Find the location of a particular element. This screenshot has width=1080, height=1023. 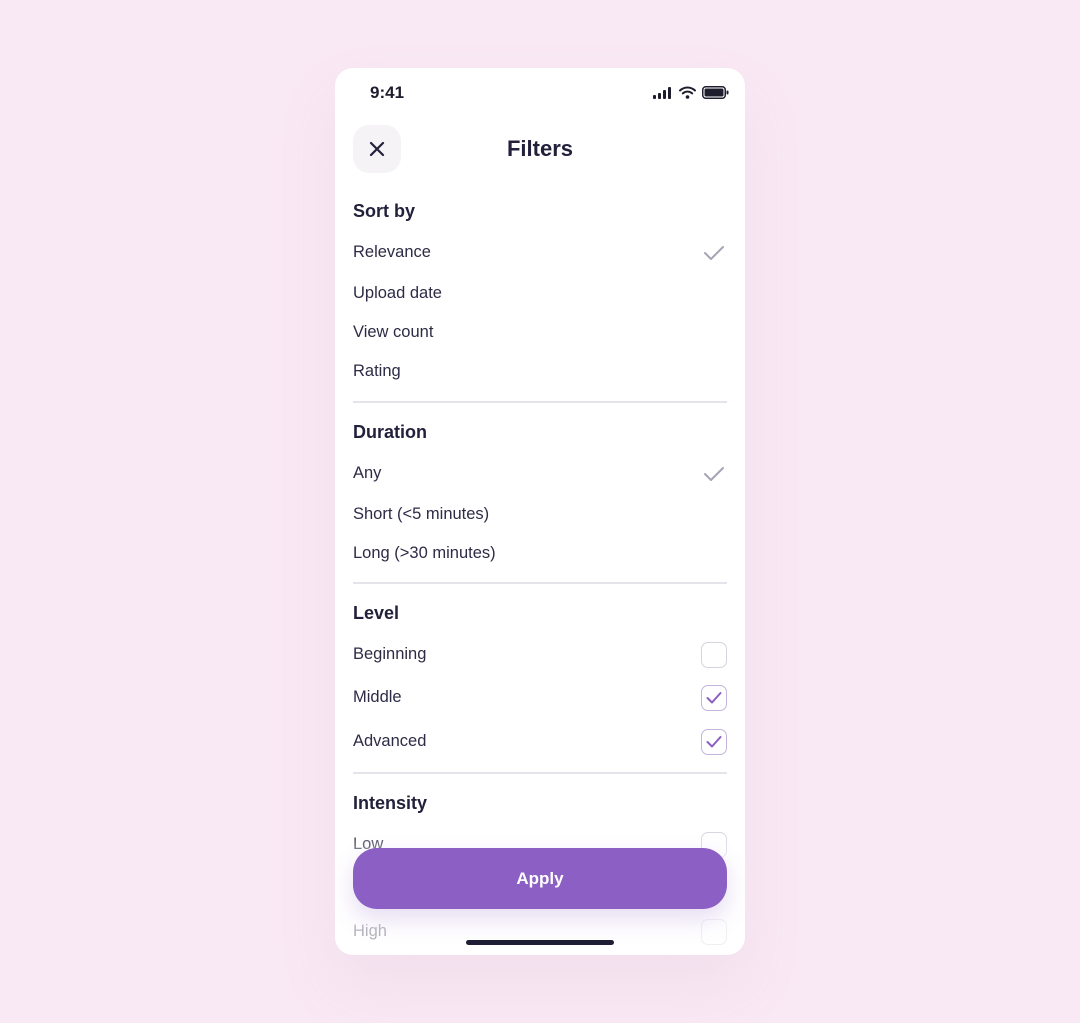

status-icons is located at coordinates (691, 92).